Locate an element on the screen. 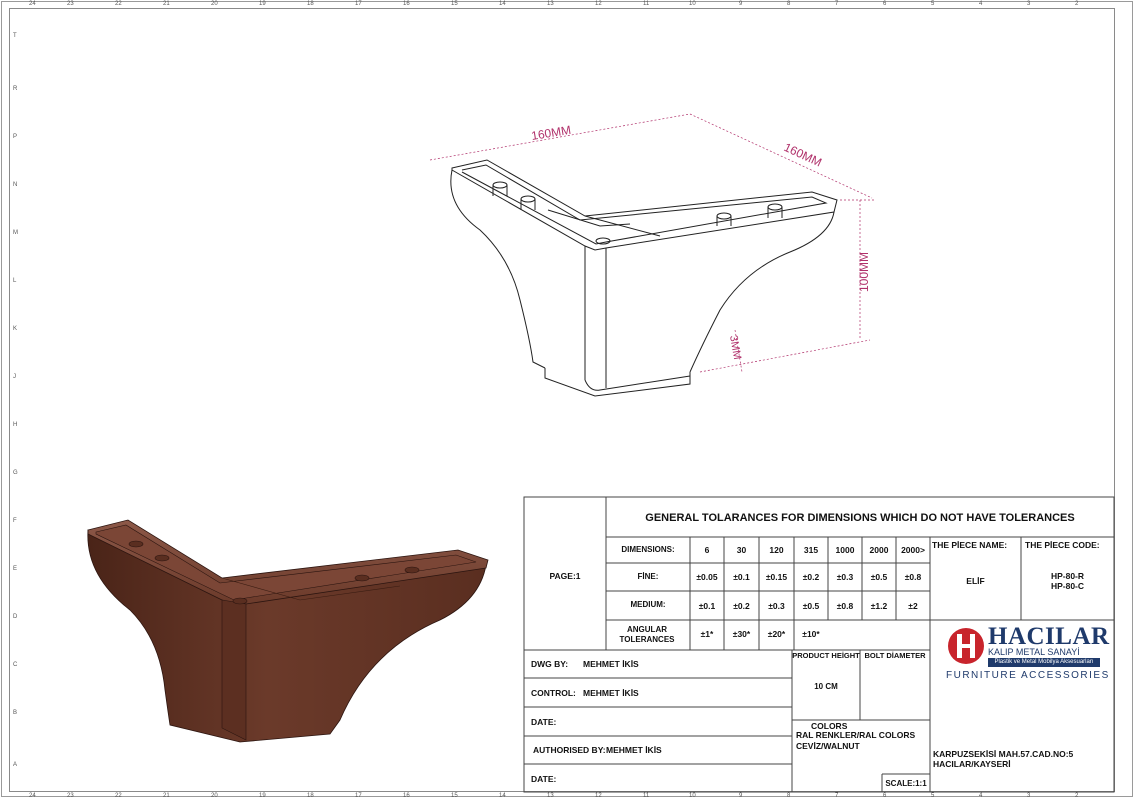 Image resolution: width=1136 pixels, height=800 pixels. tol-cell: 1000 is located at coordinates (845, 550).